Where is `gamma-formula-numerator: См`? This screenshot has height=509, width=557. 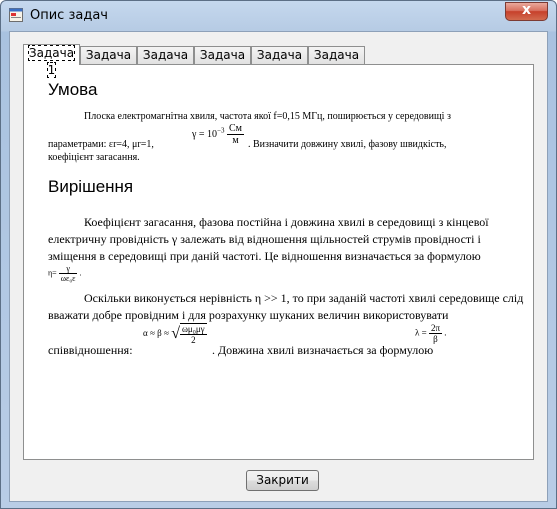
gamma-formula-numerator: См is located at coordinates (236, 129).